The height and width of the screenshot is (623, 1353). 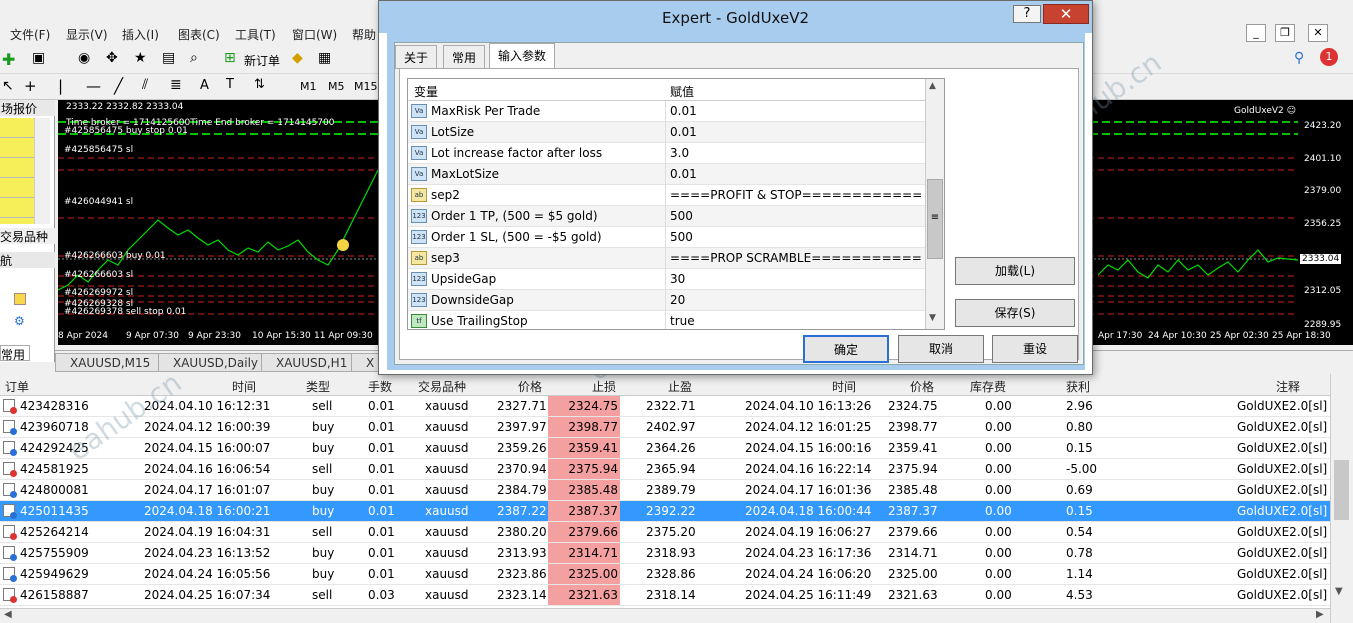 What do you see at coordinates (17, 171) in the screenshot?
I see `market-watch-grid` at bounding box center [17, 171].